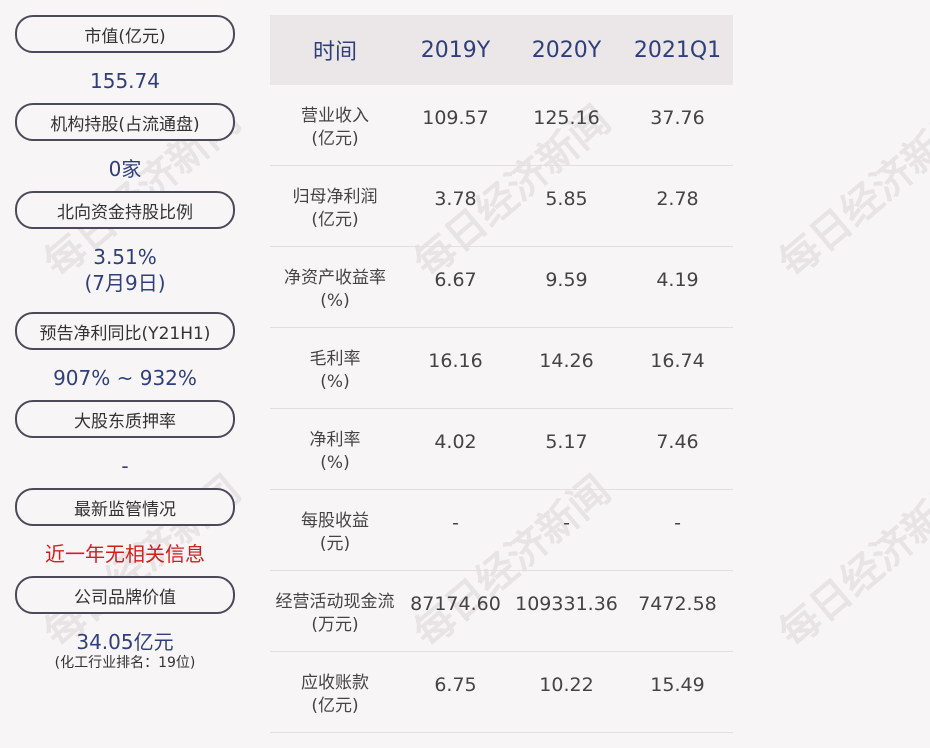 This screenshot has width=930, height=748. What do you see at coordinates (566, 280) in the screenshot?
I see `cell-value: 9.59` at bounding box center [566, 280].